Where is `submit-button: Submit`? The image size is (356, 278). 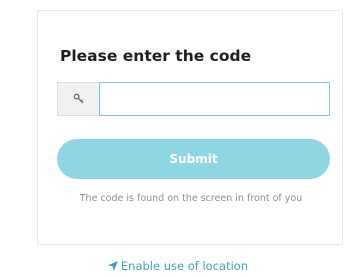
submit-button: Submit is located at coordinates (193, 159).